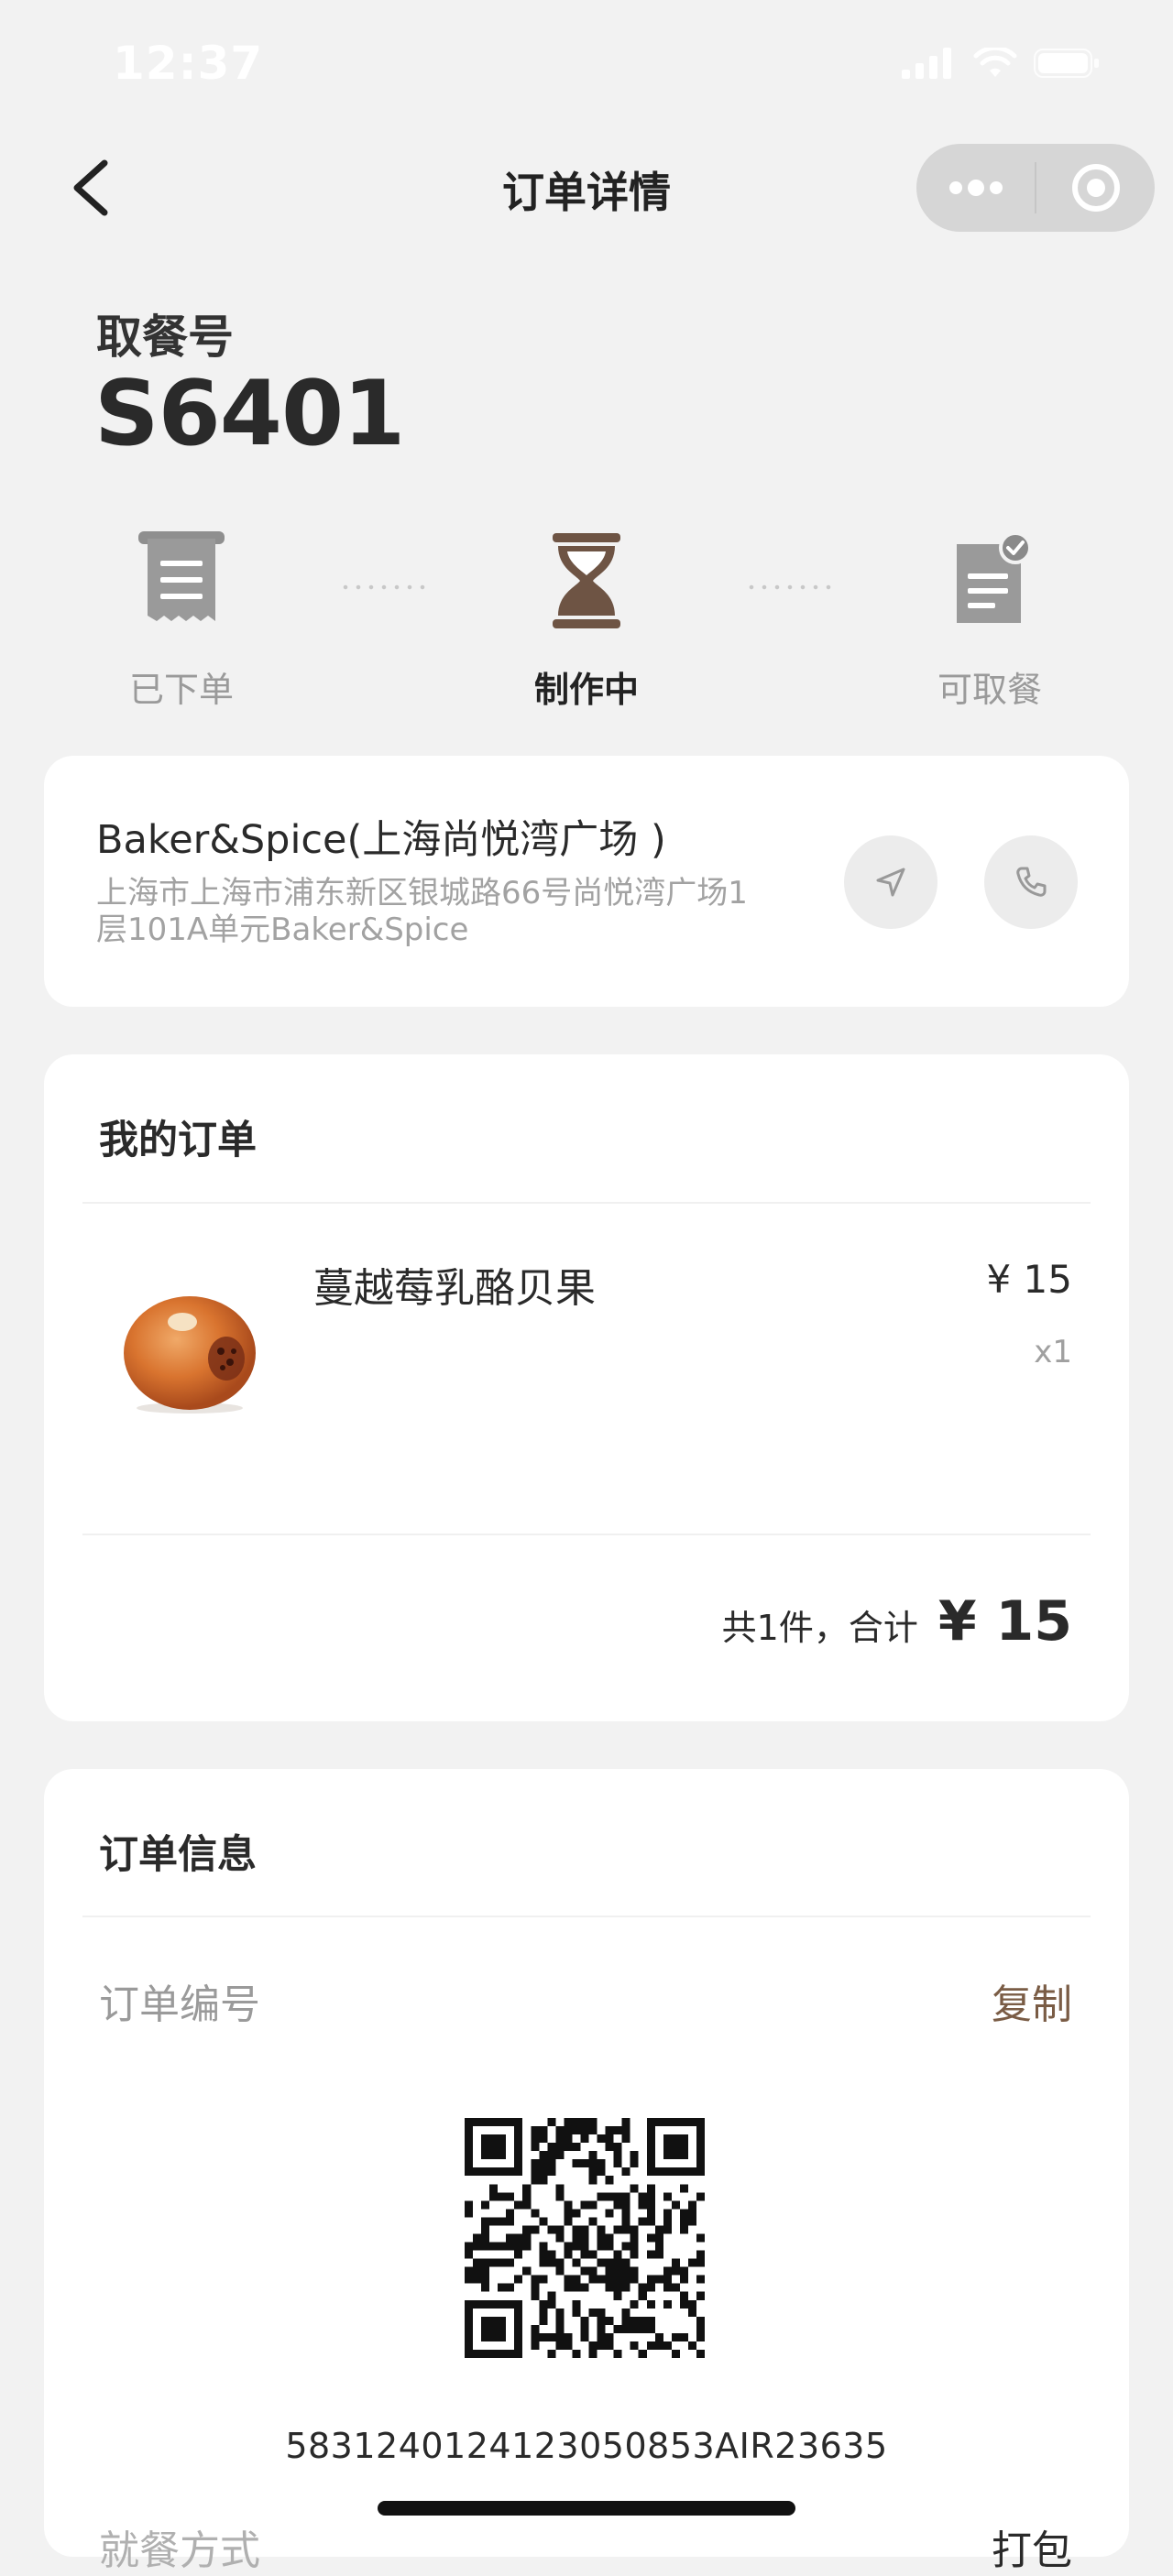 The width and height of the screenshot is (1173, 2576). Describe the element at coordinates (1029, 1280) in the screenshot. I see `item-price: ¥ 15` at that location.